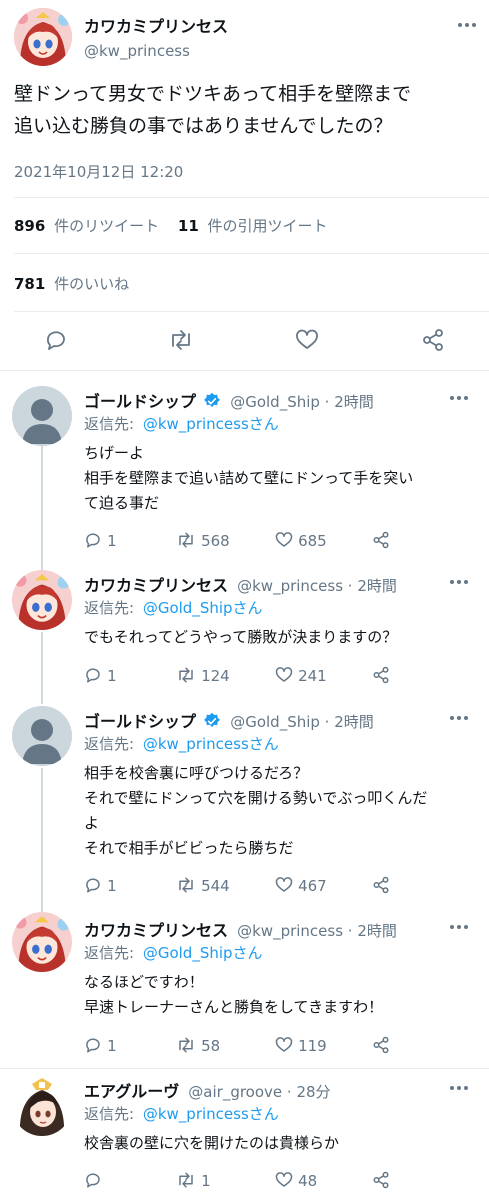  I want to click on reply-author-handle: @air_groove · 28分, so click(259, 1092).